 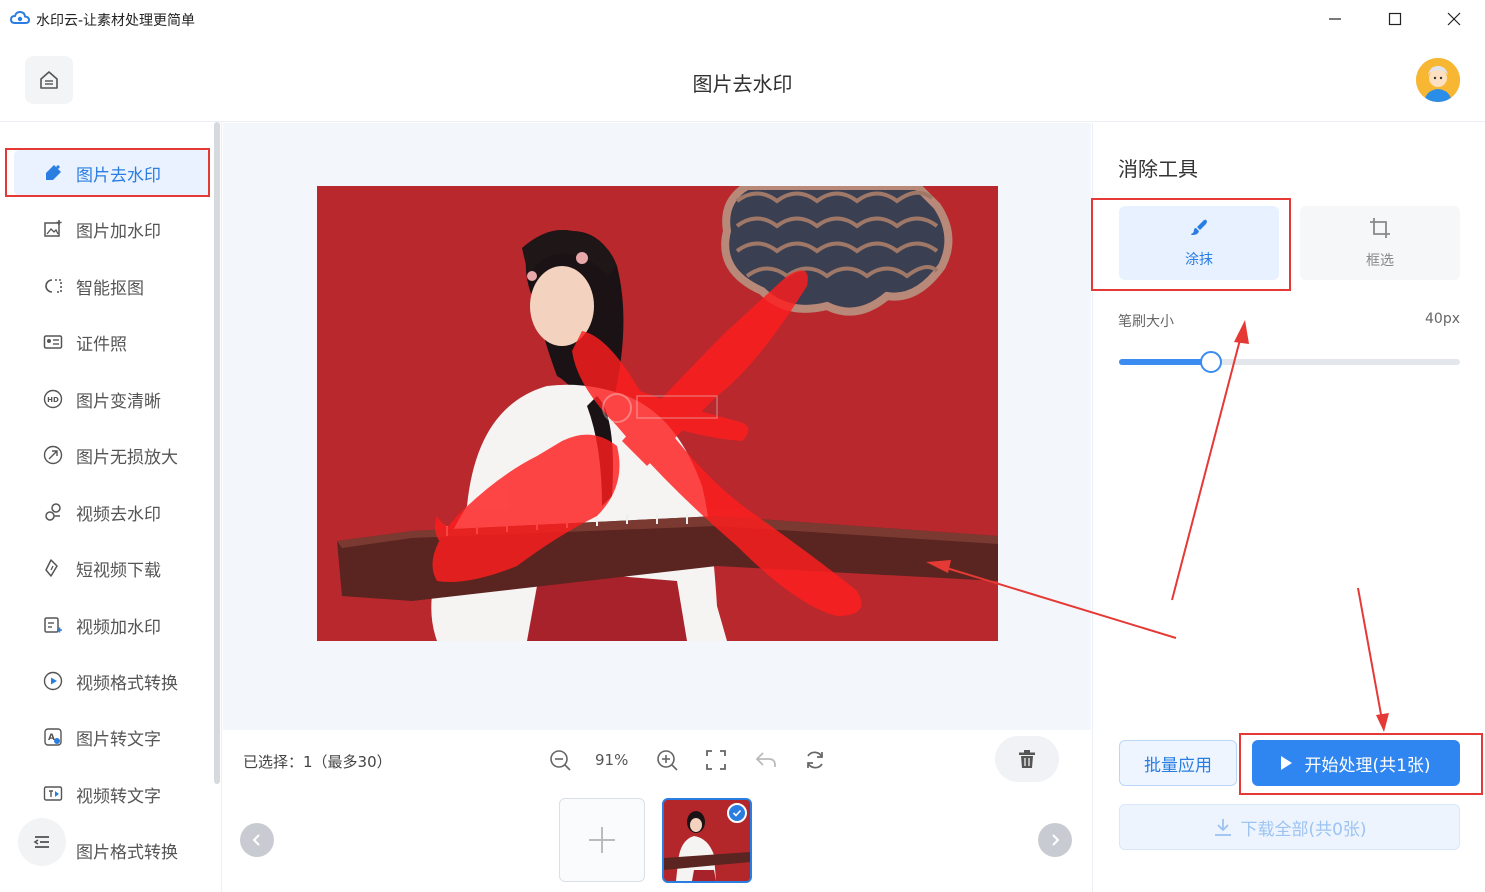 I want to click on batch-apply-button: 批量应用, so click(x=1178, y=763).